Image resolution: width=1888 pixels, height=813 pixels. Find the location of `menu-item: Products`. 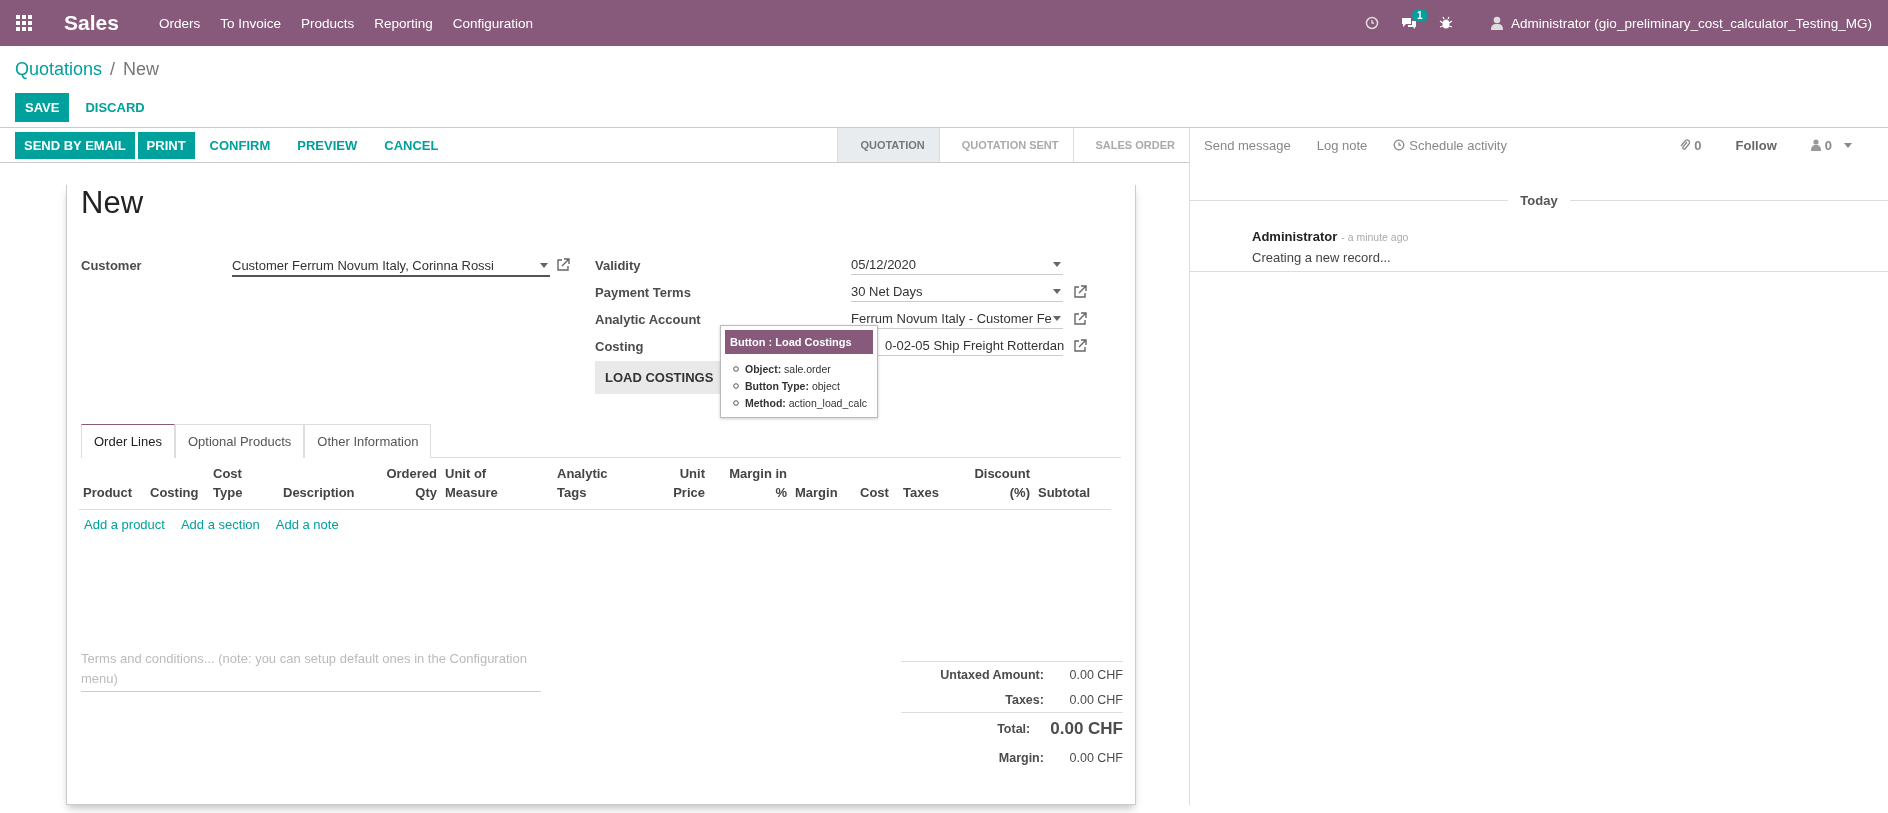

menu-item: Products is located at coordinates (327, 23).